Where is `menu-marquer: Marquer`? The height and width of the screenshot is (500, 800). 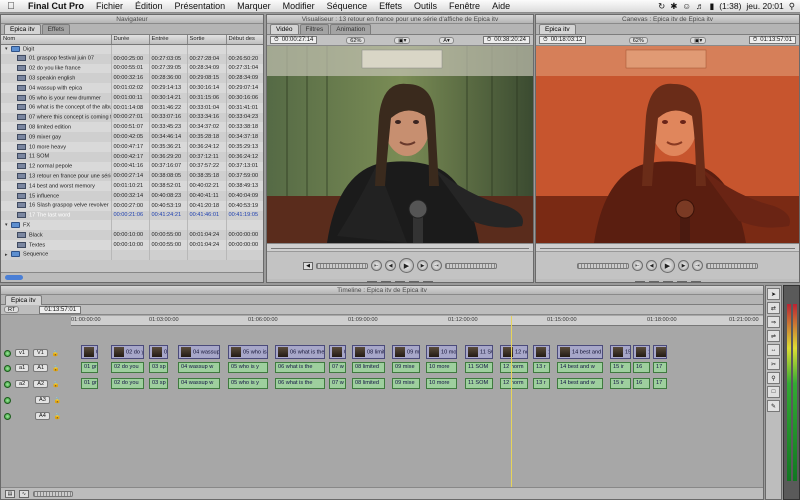
menu-marquer: Marquer is located at coordinates (254, 6).